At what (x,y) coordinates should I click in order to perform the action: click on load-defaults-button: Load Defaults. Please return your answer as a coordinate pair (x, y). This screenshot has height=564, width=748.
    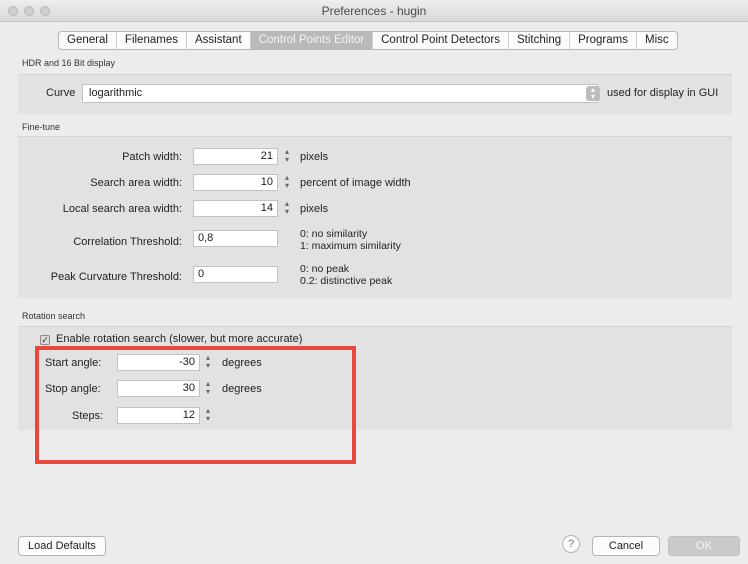
    Looking at the image, I should click on (62, 546).